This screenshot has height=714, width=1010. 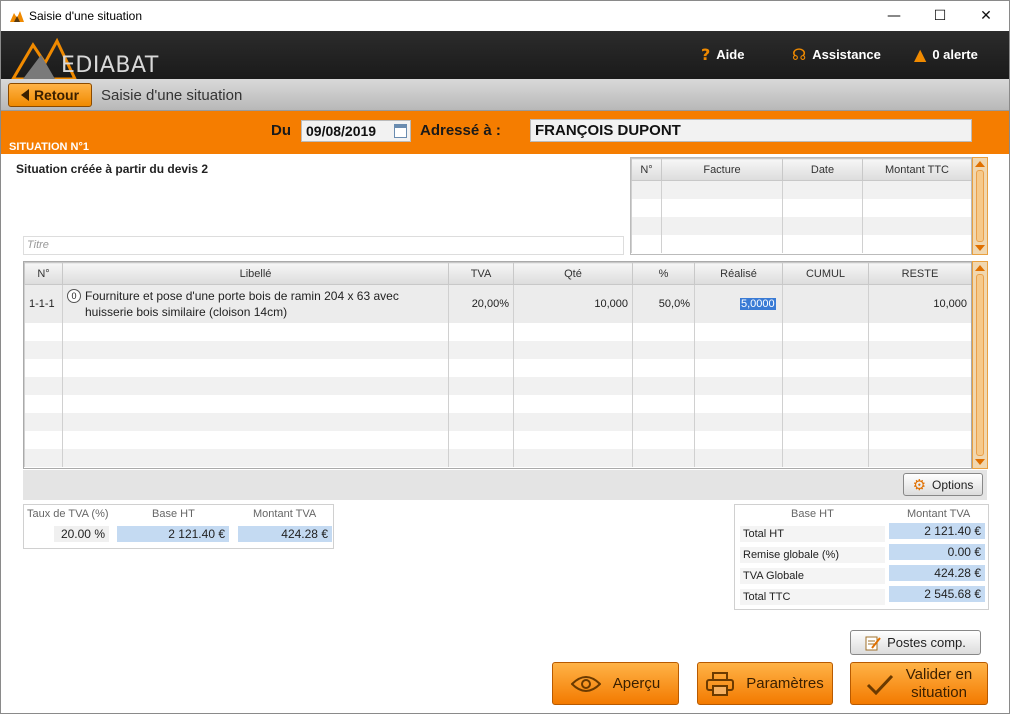 I want to click on alerte-link: ▲ 0 alerte, so click(x=946, y=54).